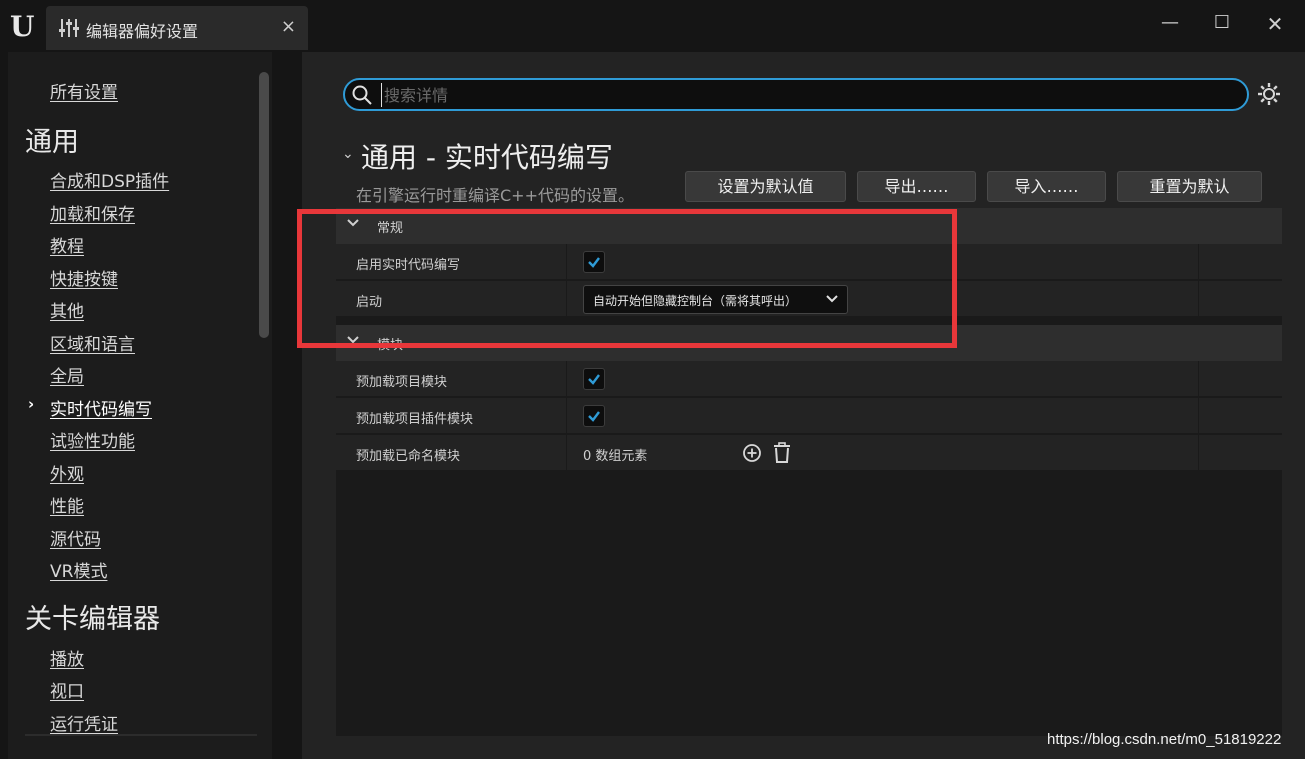  I want to click on maximize-button: ☐, so click(1222, 25).